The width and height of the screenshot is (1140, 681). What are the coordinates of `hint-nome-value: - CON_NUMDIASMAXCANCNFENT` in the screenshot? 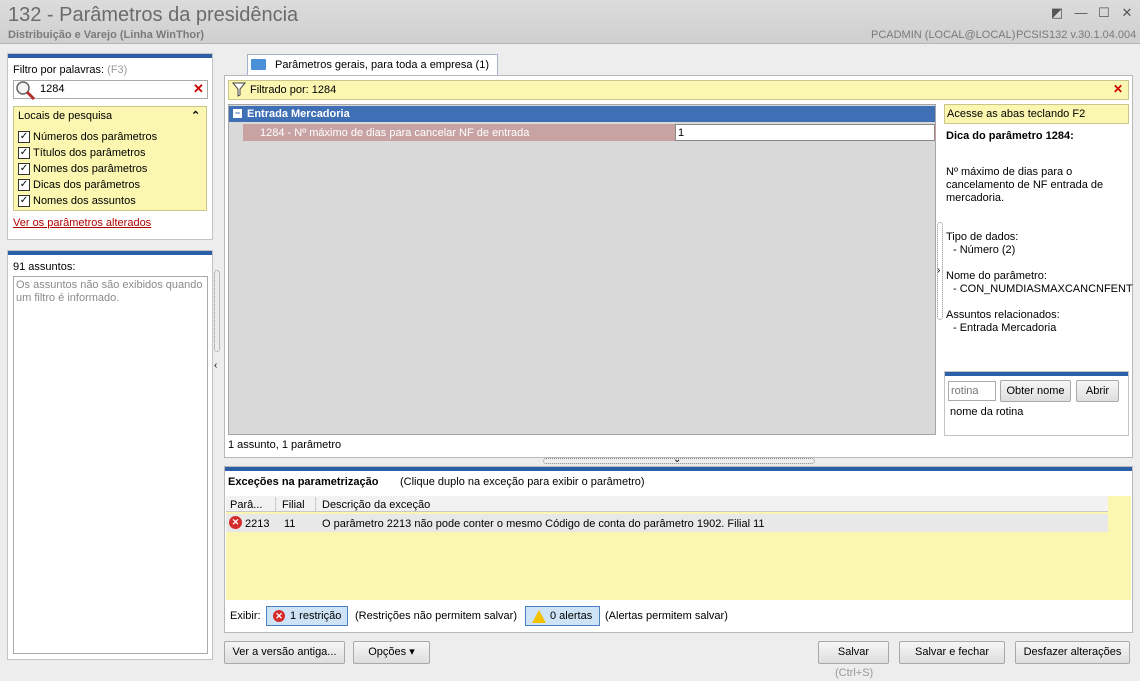 It's located at (1043, 289).